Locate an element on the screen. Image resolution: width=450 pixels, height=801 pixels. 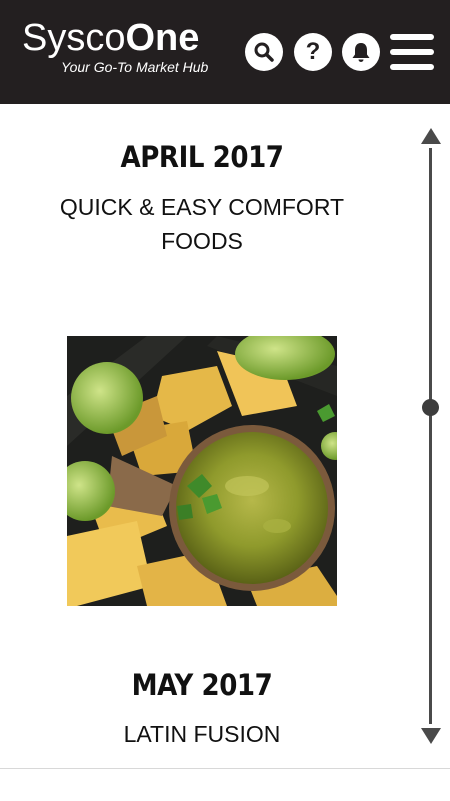
help-icon: ? is located at coordinates (313, 51).